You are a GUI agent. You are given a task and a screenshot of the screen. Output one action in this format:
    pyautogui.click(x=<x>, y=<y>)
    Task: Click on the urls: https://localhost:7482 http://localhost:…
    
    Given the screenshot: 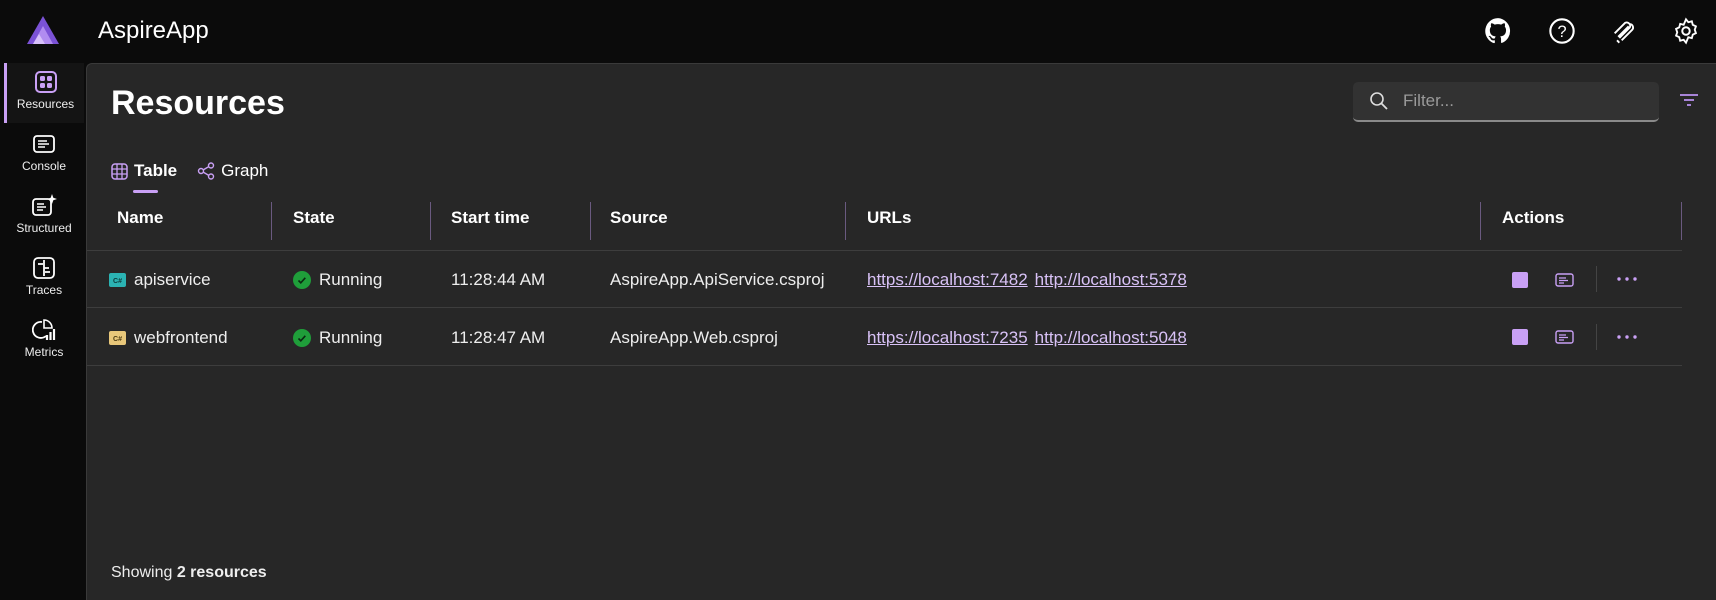 What is the action you would take?
    pyautogui.click(x=1030, y=280)
    